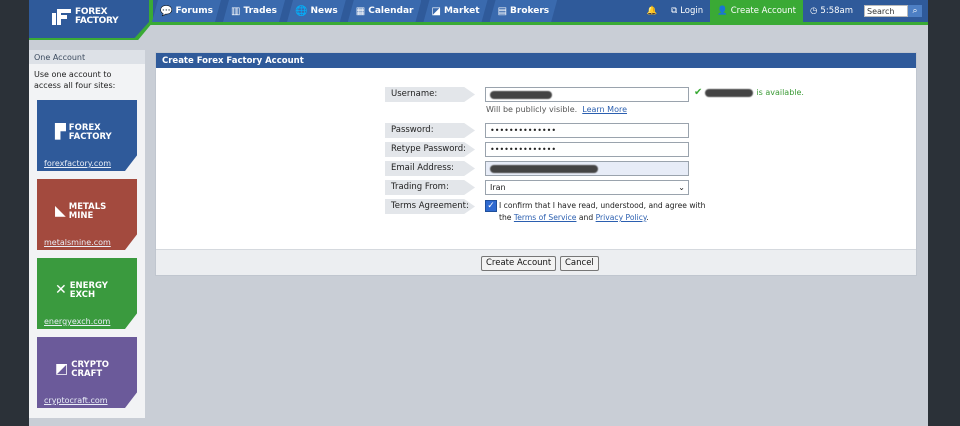 The height and width of the screenshot is (426, 960). Describe the element at coordinates (532, 109) in the screenshot. I see `username-hint-text: Will be publicly visible.` at that location.